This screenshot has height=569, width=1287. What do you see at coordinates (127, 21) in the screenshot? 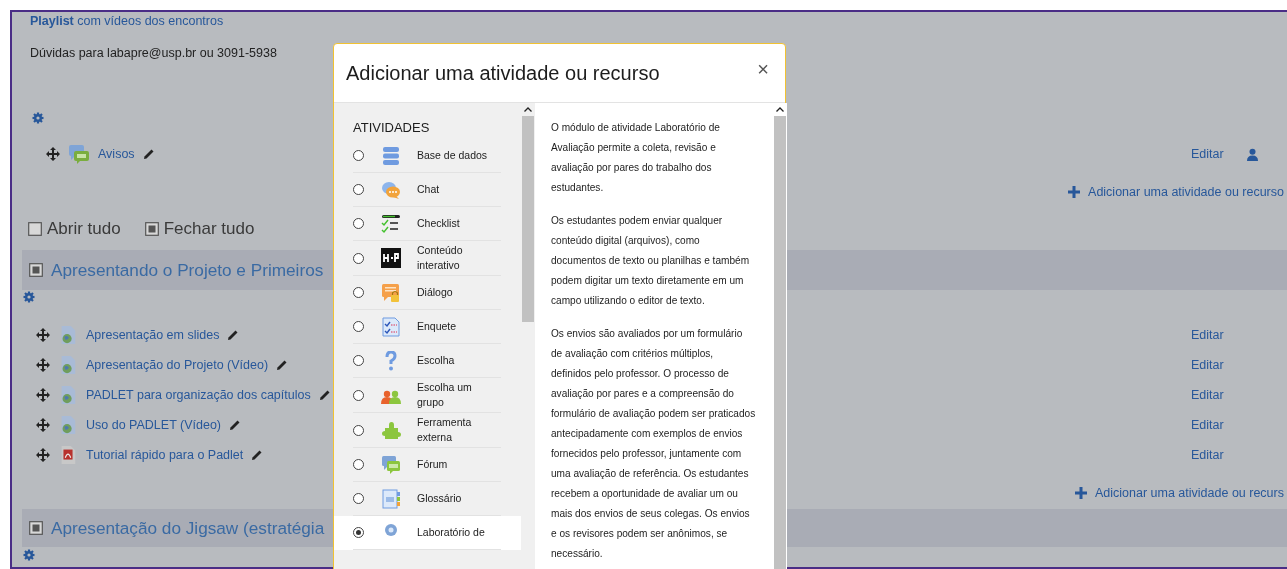
I see `playlist-link: Playlist com vídeos dos encontros` at bounding box center [127, 21].